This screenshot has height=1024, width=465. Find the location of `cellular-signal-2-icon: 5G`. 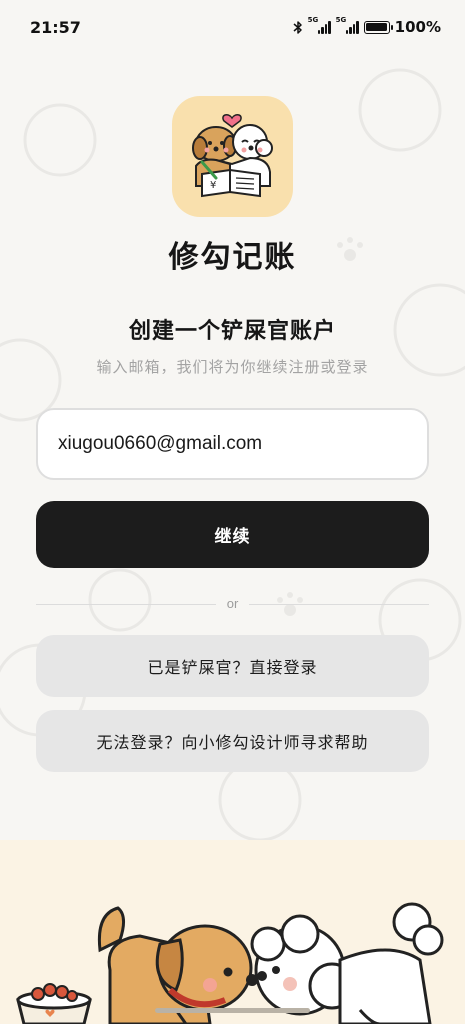

cellular-signal-2-icon: 5G is located at coordinates (347, 25).